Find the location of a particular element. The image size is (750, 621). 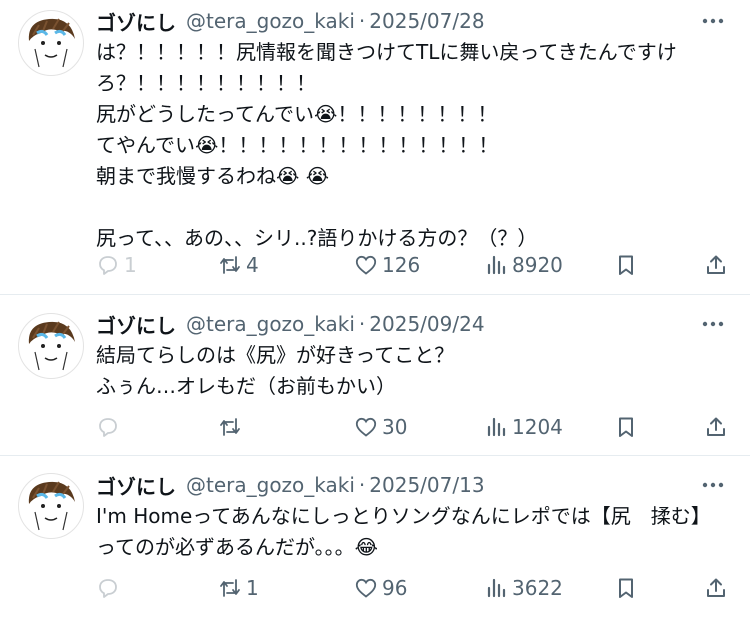

views-button: 1204 is located at coordinates (523, 427).